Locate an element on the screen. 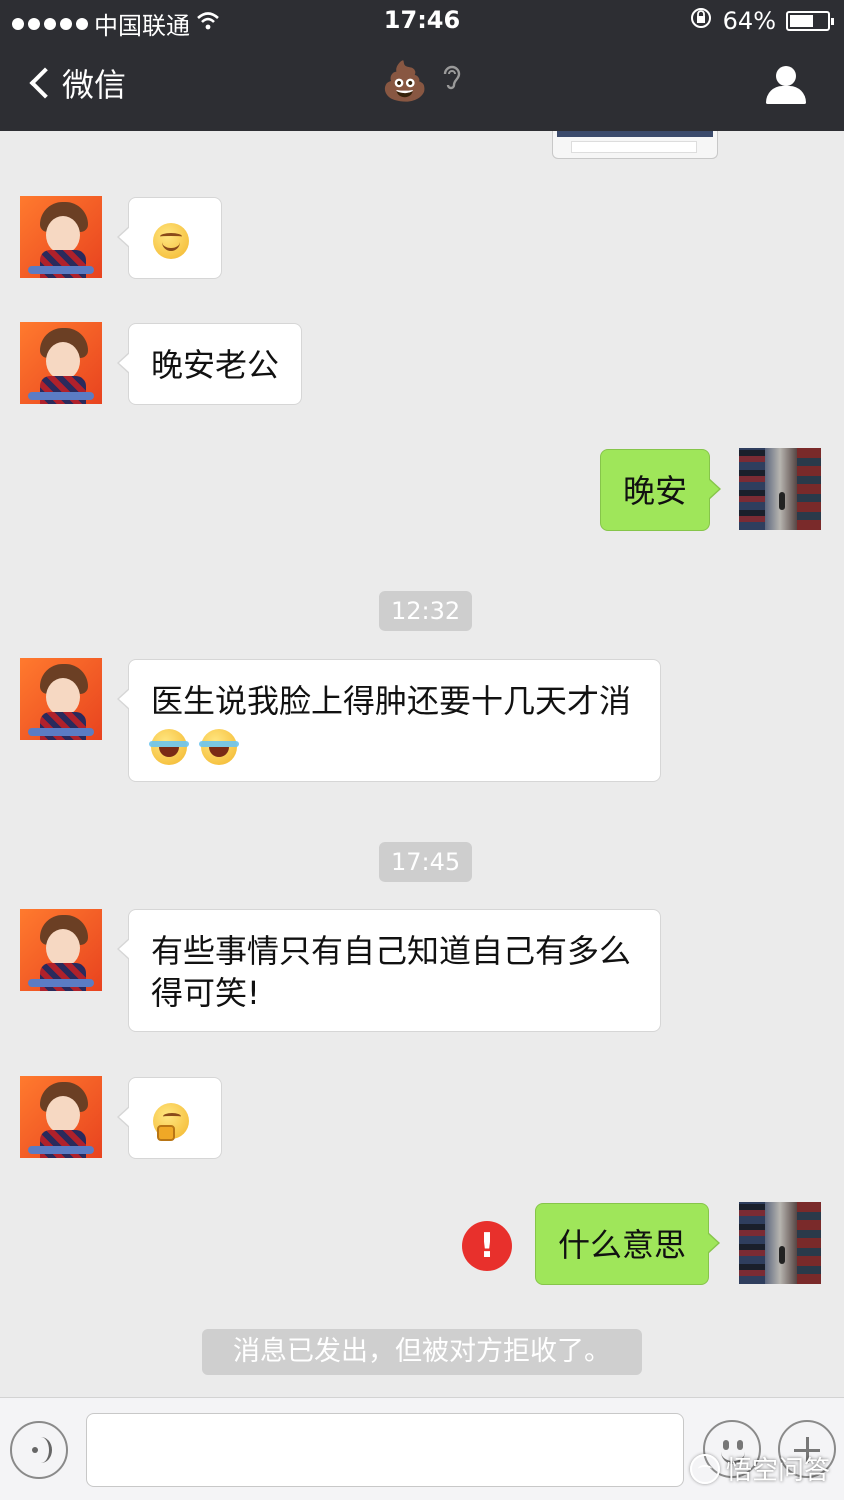 The image size is (844, 1500). contact-name-emoji: 💩 is located at coordinates (405, 81).